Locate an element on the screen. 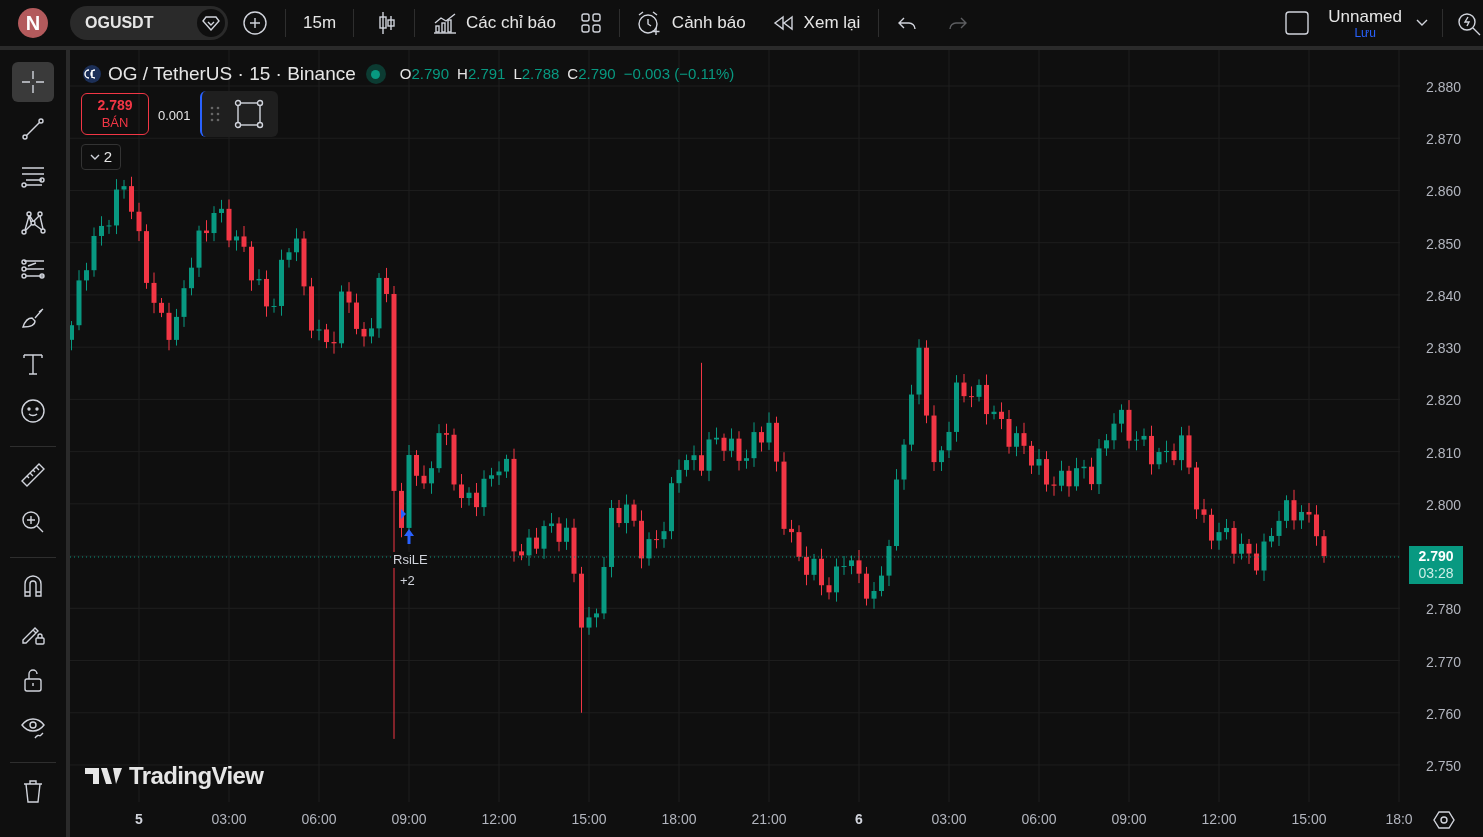  sell-button: 2.789 BÁN is located at coordinates (115, 114).